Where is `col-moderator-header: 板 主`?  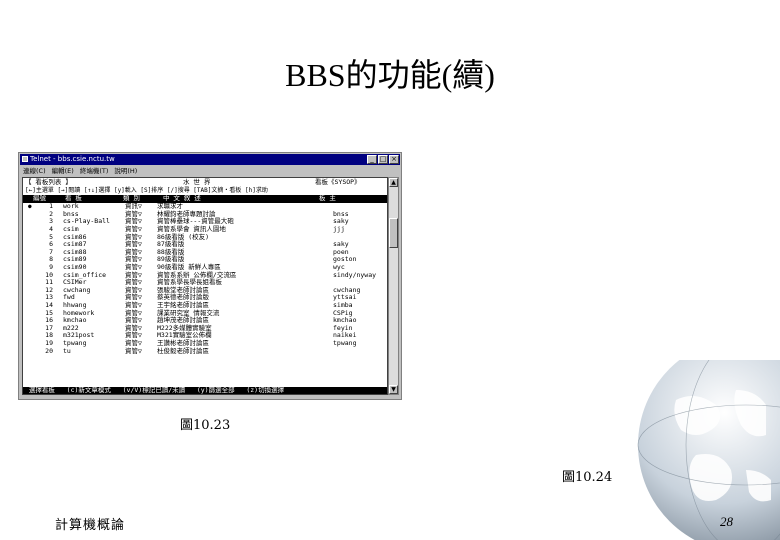 col-moderator-header: 板 主 is located at coordinates (327, 198).